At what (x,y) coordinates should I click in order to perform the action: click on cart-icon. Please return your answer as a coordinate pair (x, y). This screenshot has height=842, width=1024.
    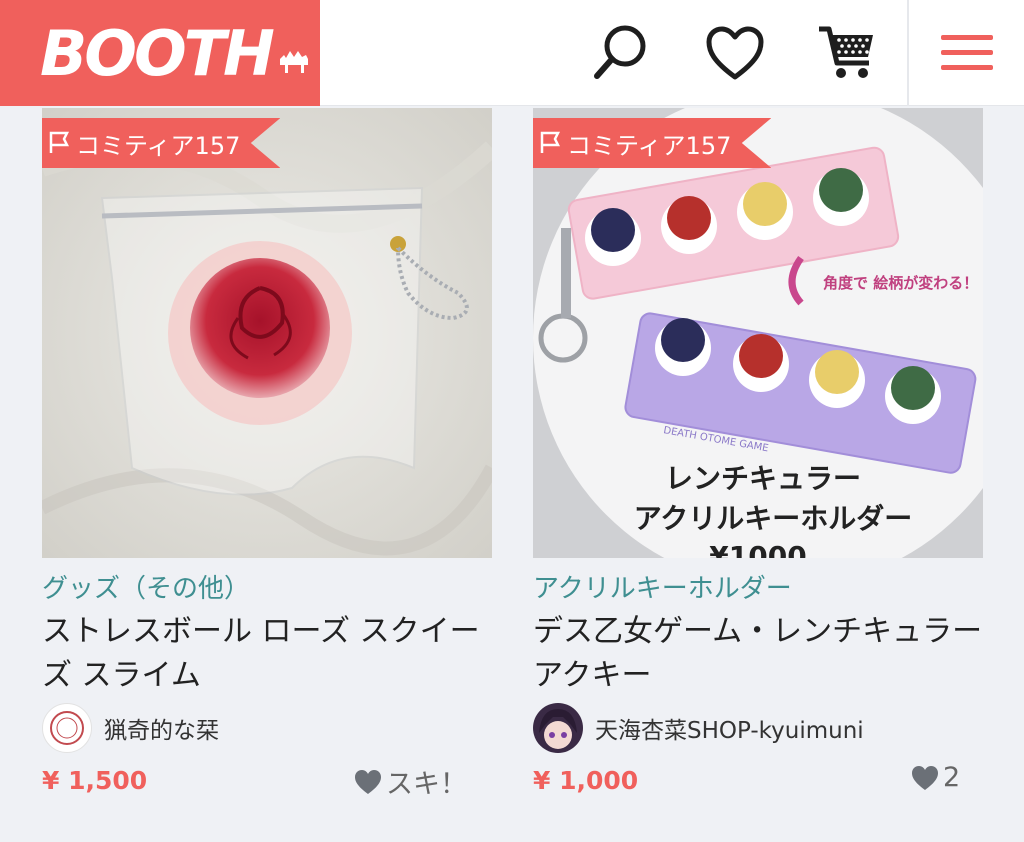
    Looking at the image, I should click on (847, 53).